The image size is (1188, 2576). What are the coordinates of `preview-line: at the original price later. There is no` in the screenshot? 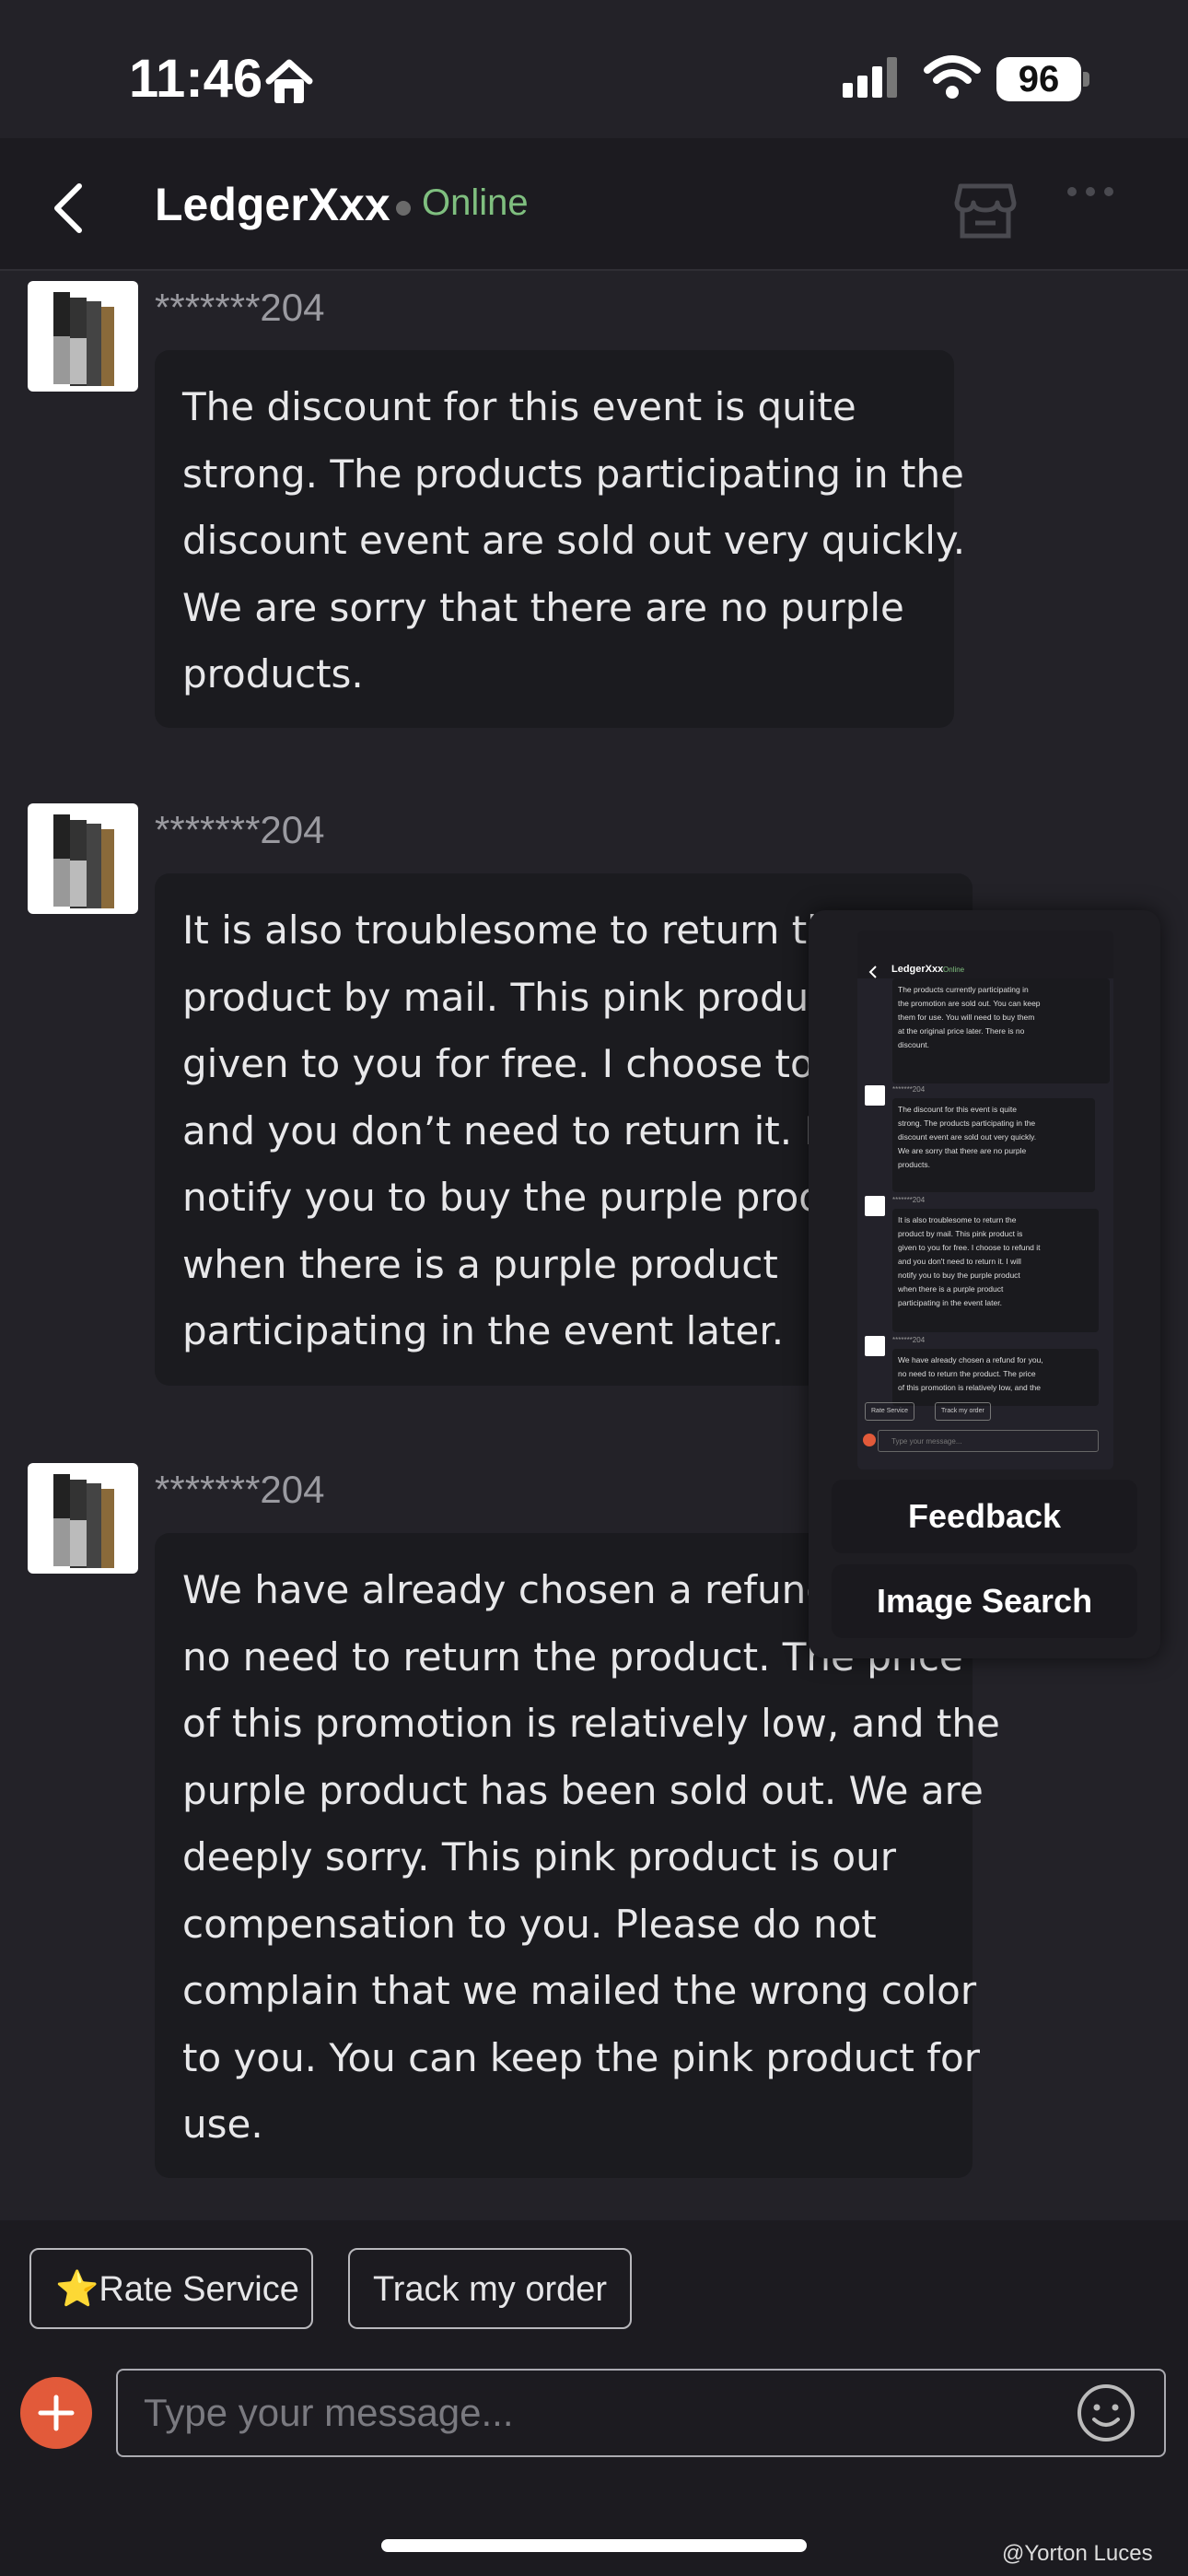 It's located at (961, 1031).